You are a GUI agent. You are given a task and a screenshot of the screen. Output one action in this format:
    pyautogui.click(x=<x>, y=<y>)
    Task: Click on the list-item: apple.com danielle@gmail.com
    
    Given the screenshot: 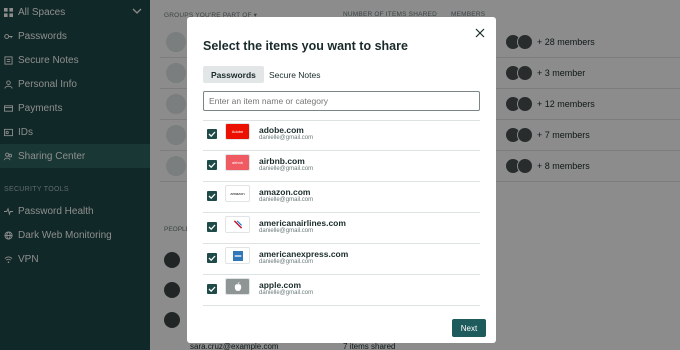 What is the action you would take?
    pyautogui.click(x=341, y=290)
    